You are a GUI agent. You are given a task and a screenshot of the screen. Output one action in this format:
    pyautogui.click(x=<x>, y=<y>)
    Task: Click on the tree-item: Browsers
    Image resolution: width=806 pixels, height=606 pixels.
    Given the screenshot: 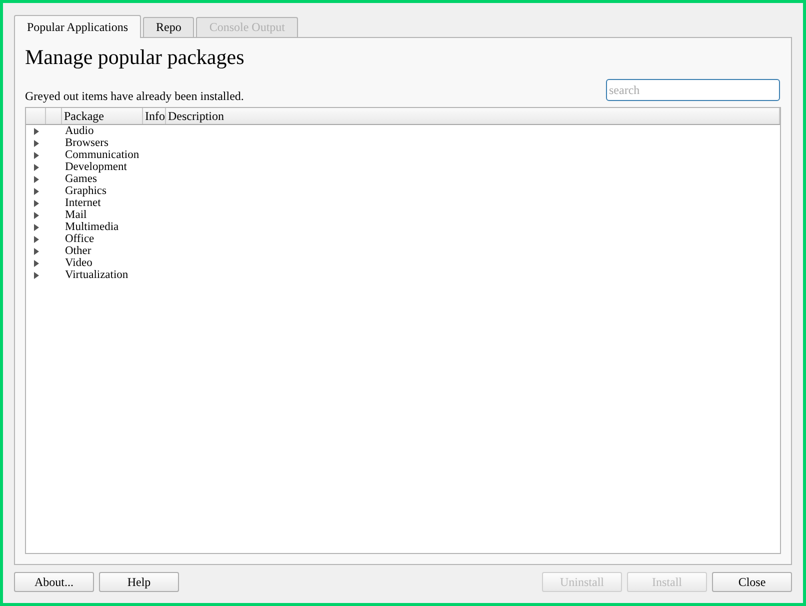 What is the action you would take?
    pyautogui.click(x=86, y=143)
    